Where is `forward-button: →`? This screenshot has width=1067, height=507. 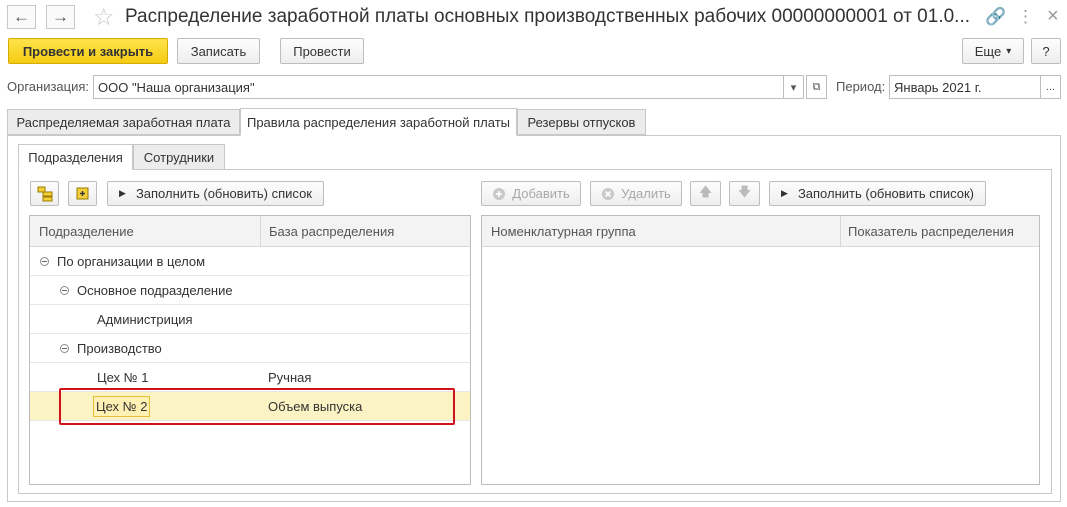
forward-button: → is located at coordinates (60, 17).